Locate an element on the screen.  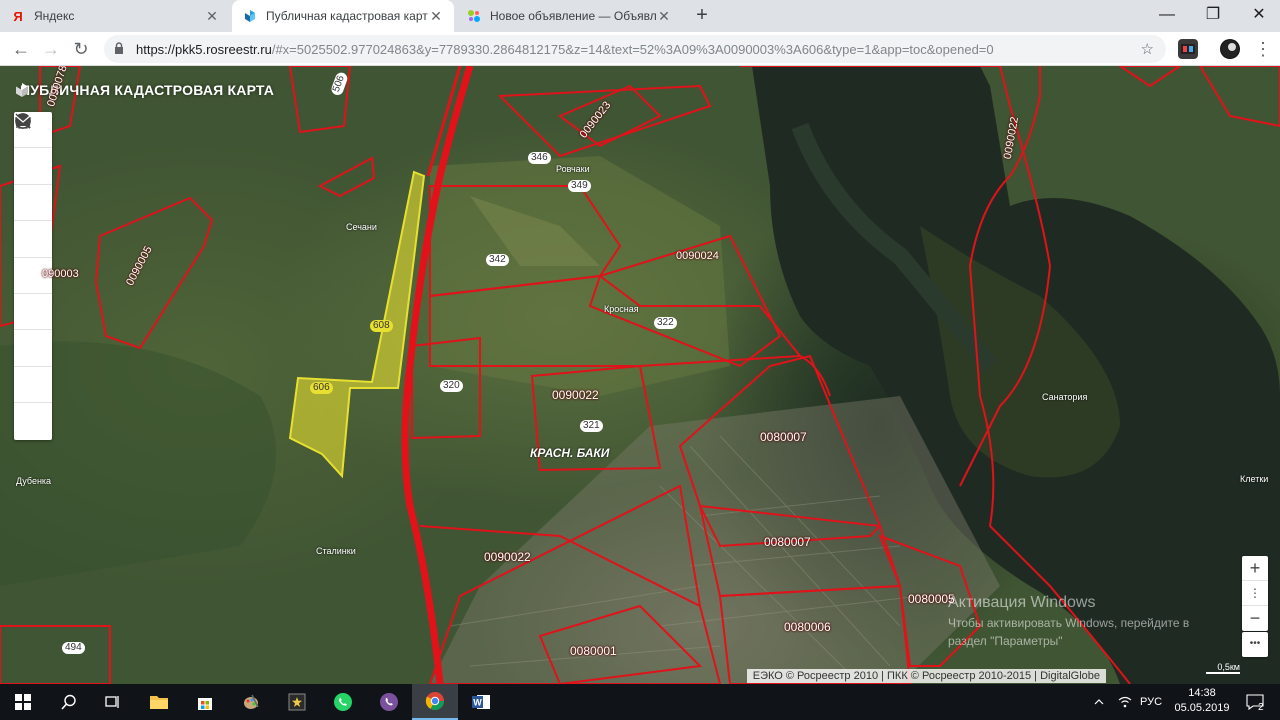
word-icon: W is located at coordinates (481, 702).